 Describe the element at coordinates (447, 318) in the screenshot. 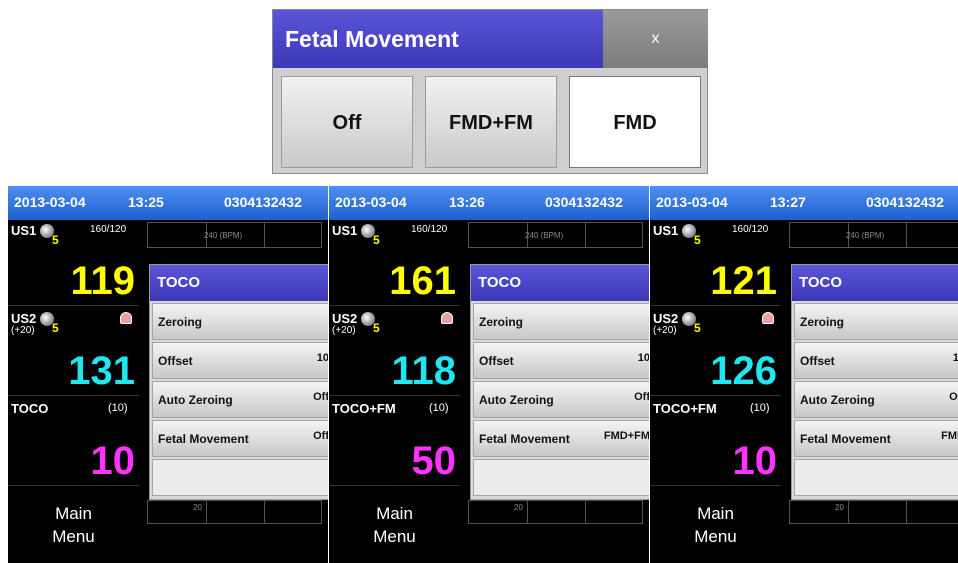

I see `alarm-bell-icon` at that location.